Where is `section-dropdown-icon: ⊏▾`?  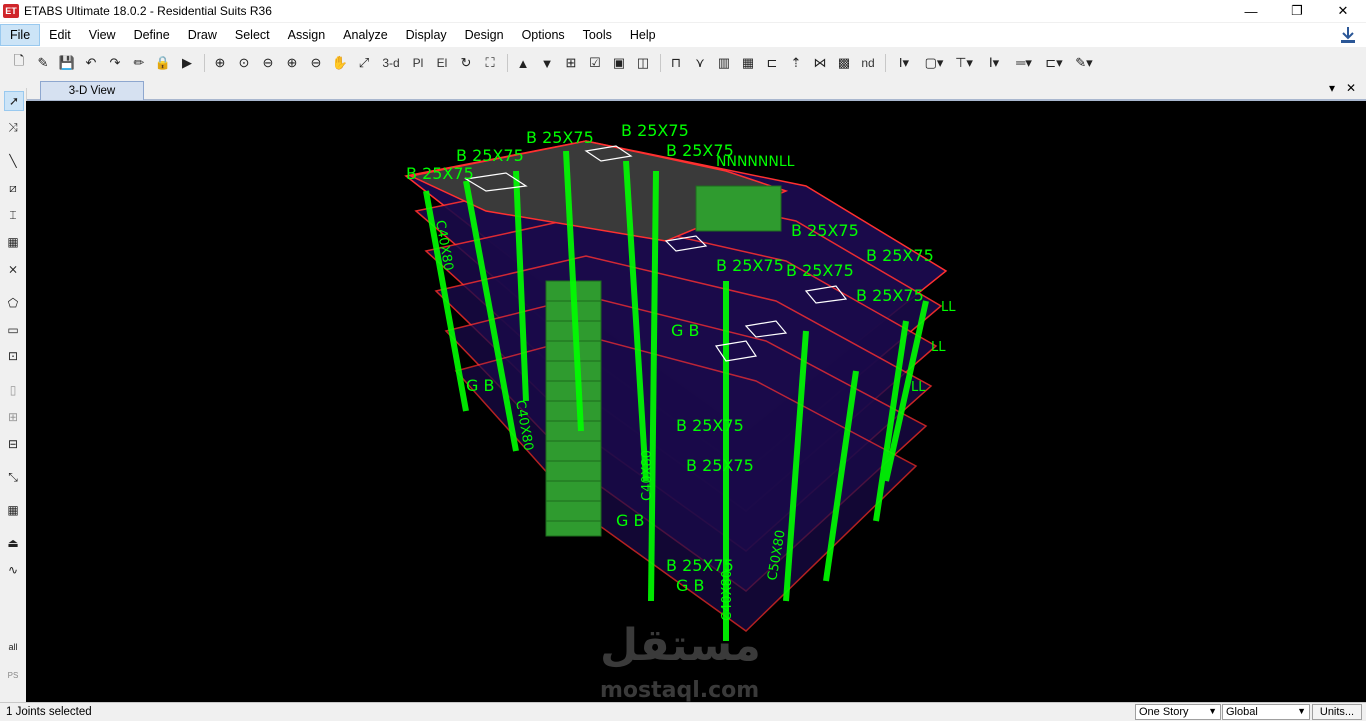 section-dropdown-icon: ⊏▾ is located at coordinates (1054, 63).